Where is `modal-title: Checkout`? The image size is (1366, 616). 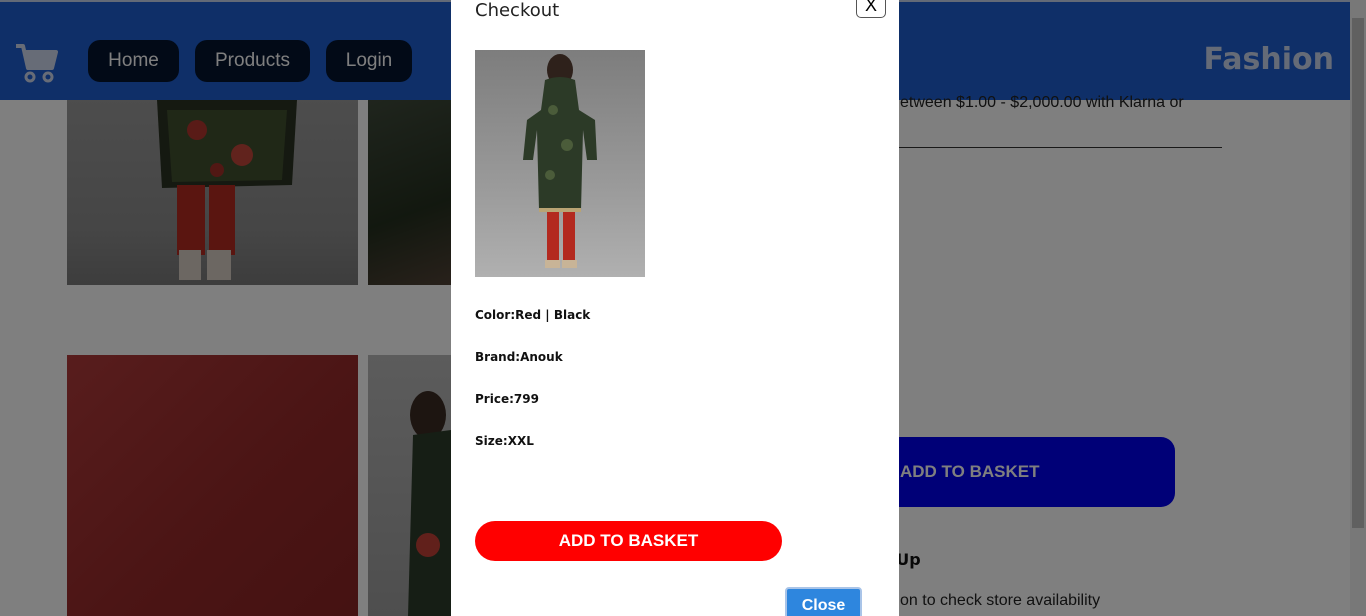
modal-title: Checkout is located at coordinates (517, 10).